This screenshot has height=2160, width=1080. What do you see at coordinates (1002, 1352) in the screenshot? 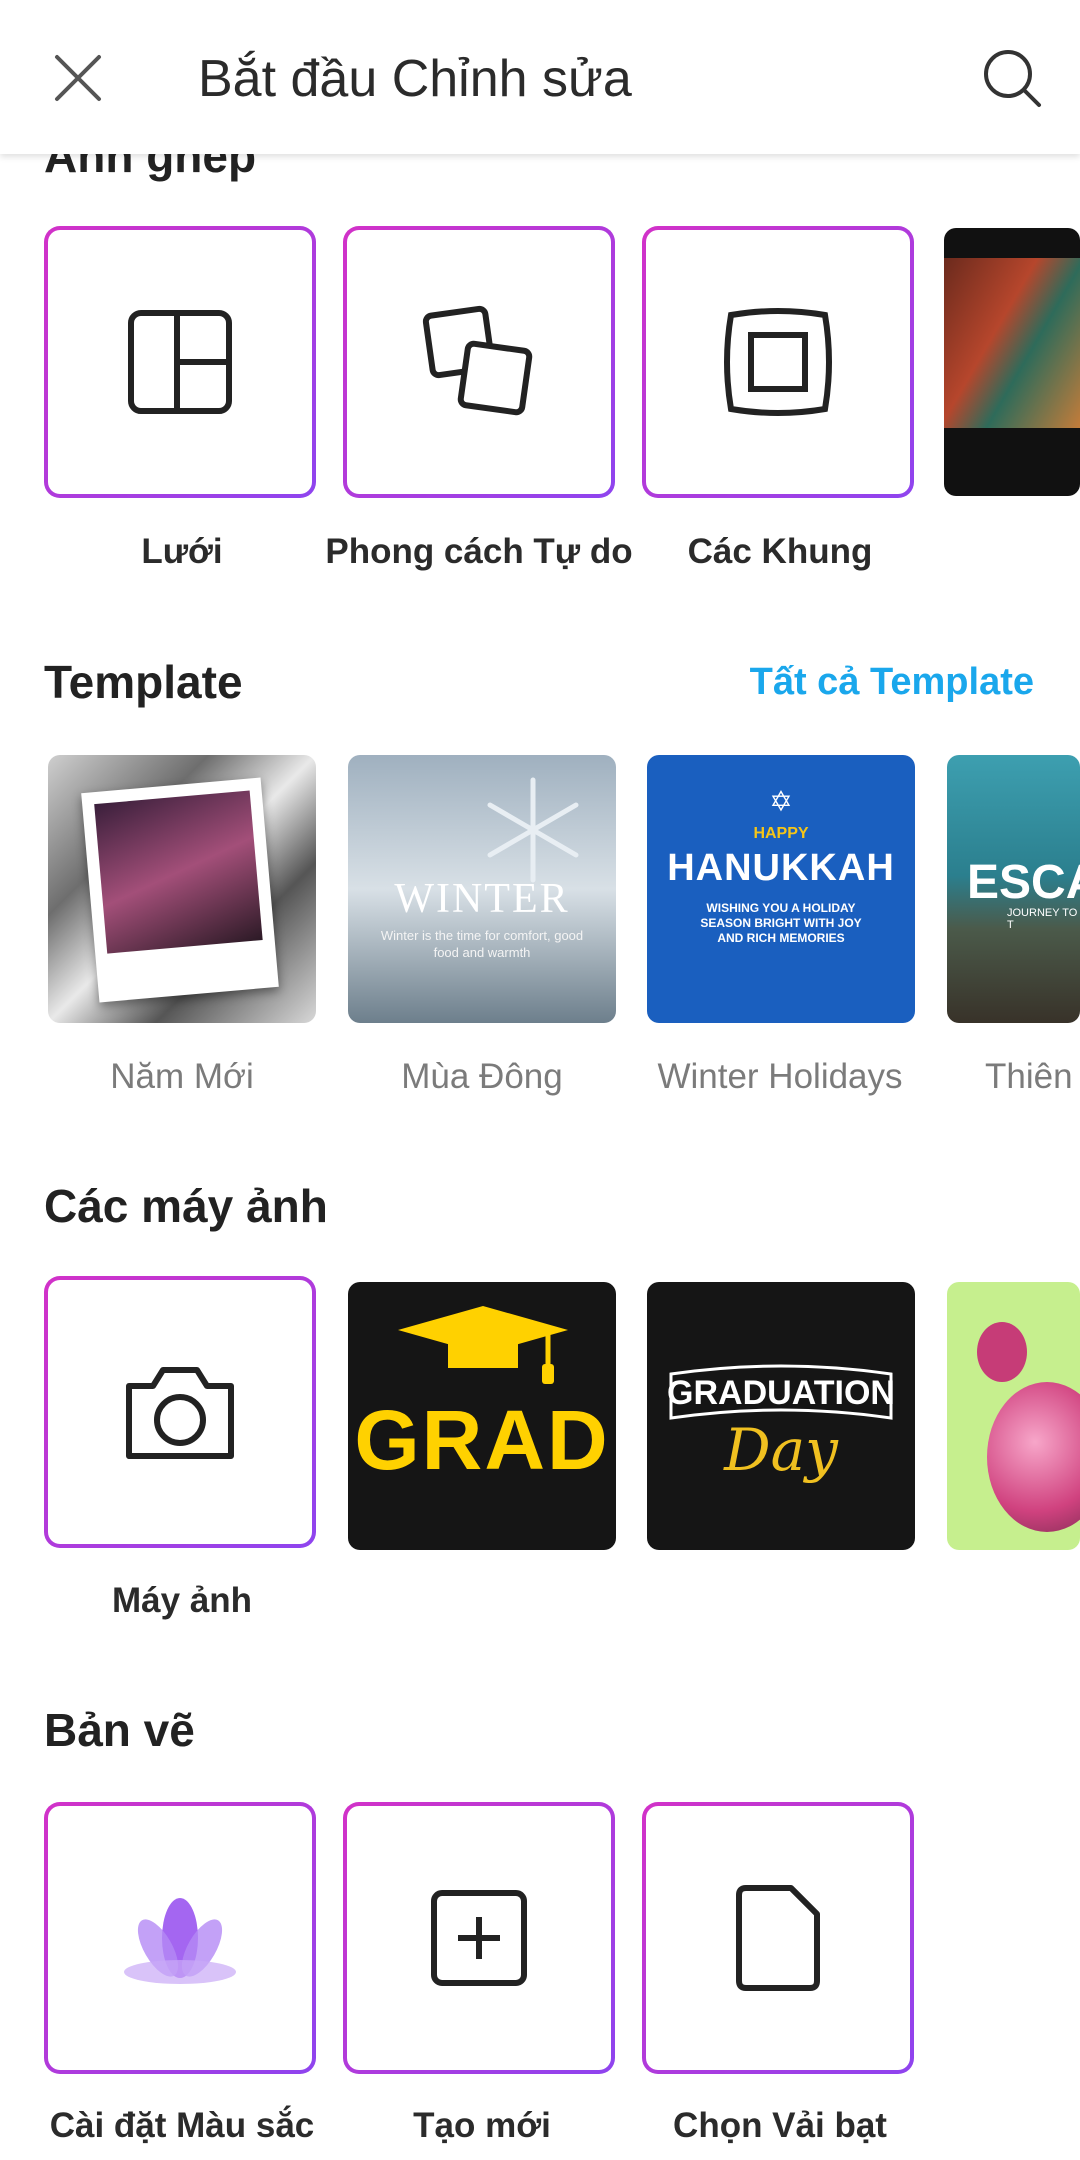
I see `flower-bud-decoration` at bounding box center [1002, 1352].